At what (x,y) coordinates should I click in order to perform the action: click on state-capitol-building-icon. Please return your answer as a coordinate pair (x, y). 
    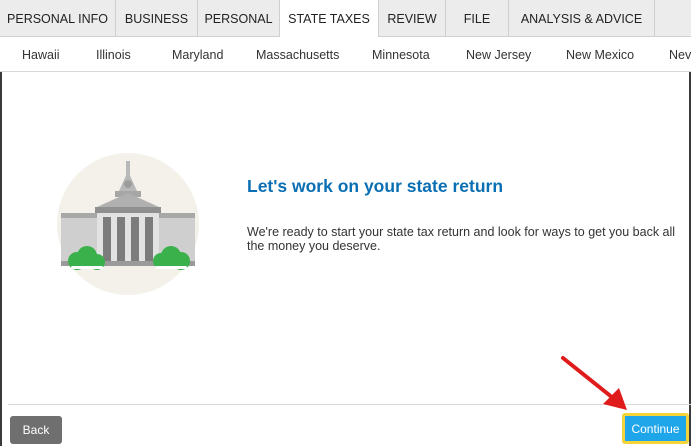
    Looking at the image, I should click on (128, 224).